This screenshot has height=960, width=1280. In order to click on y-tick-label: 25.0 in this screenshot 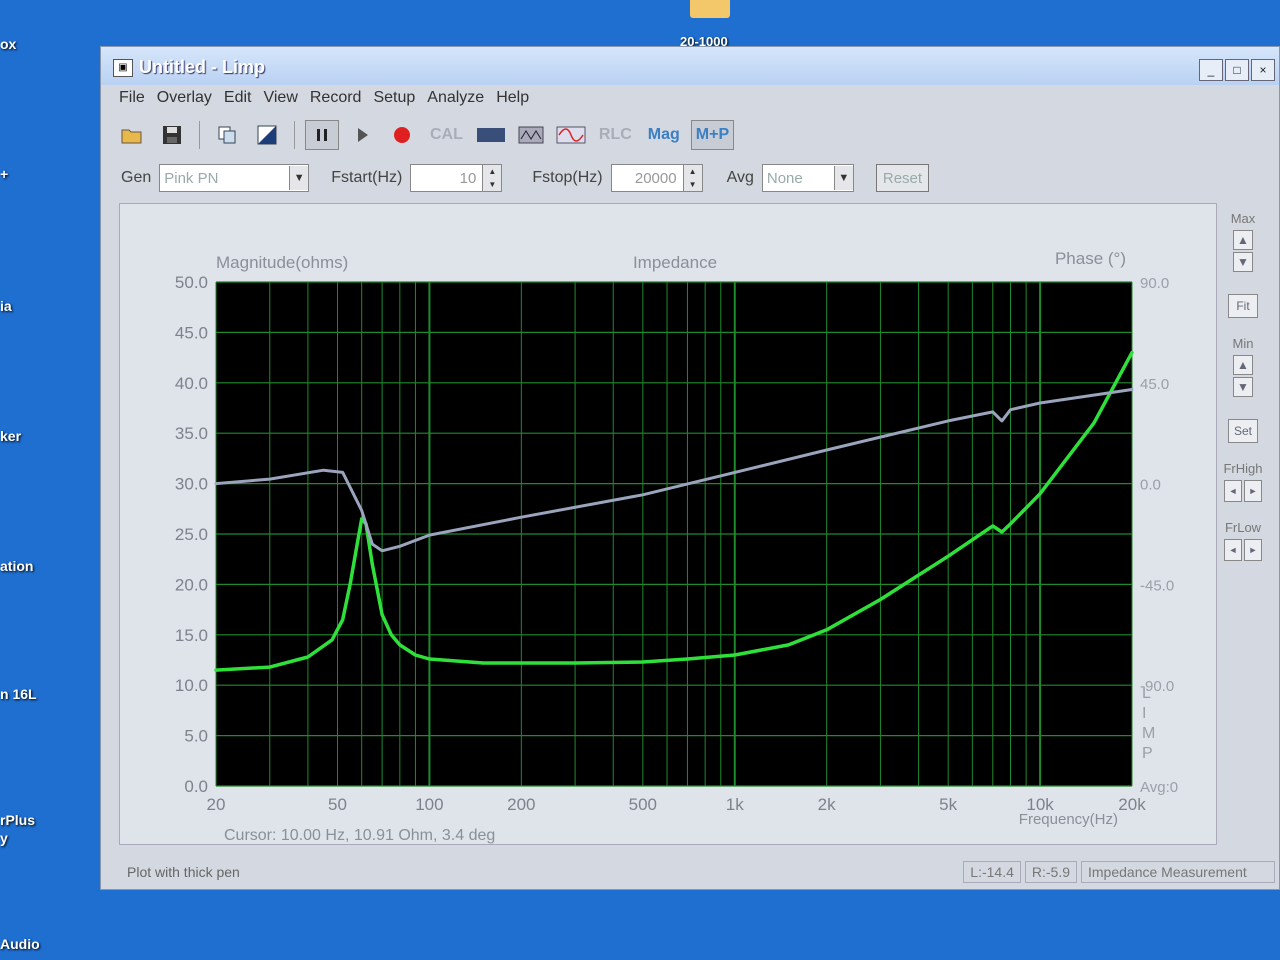, I will do `click(191, 534)`.